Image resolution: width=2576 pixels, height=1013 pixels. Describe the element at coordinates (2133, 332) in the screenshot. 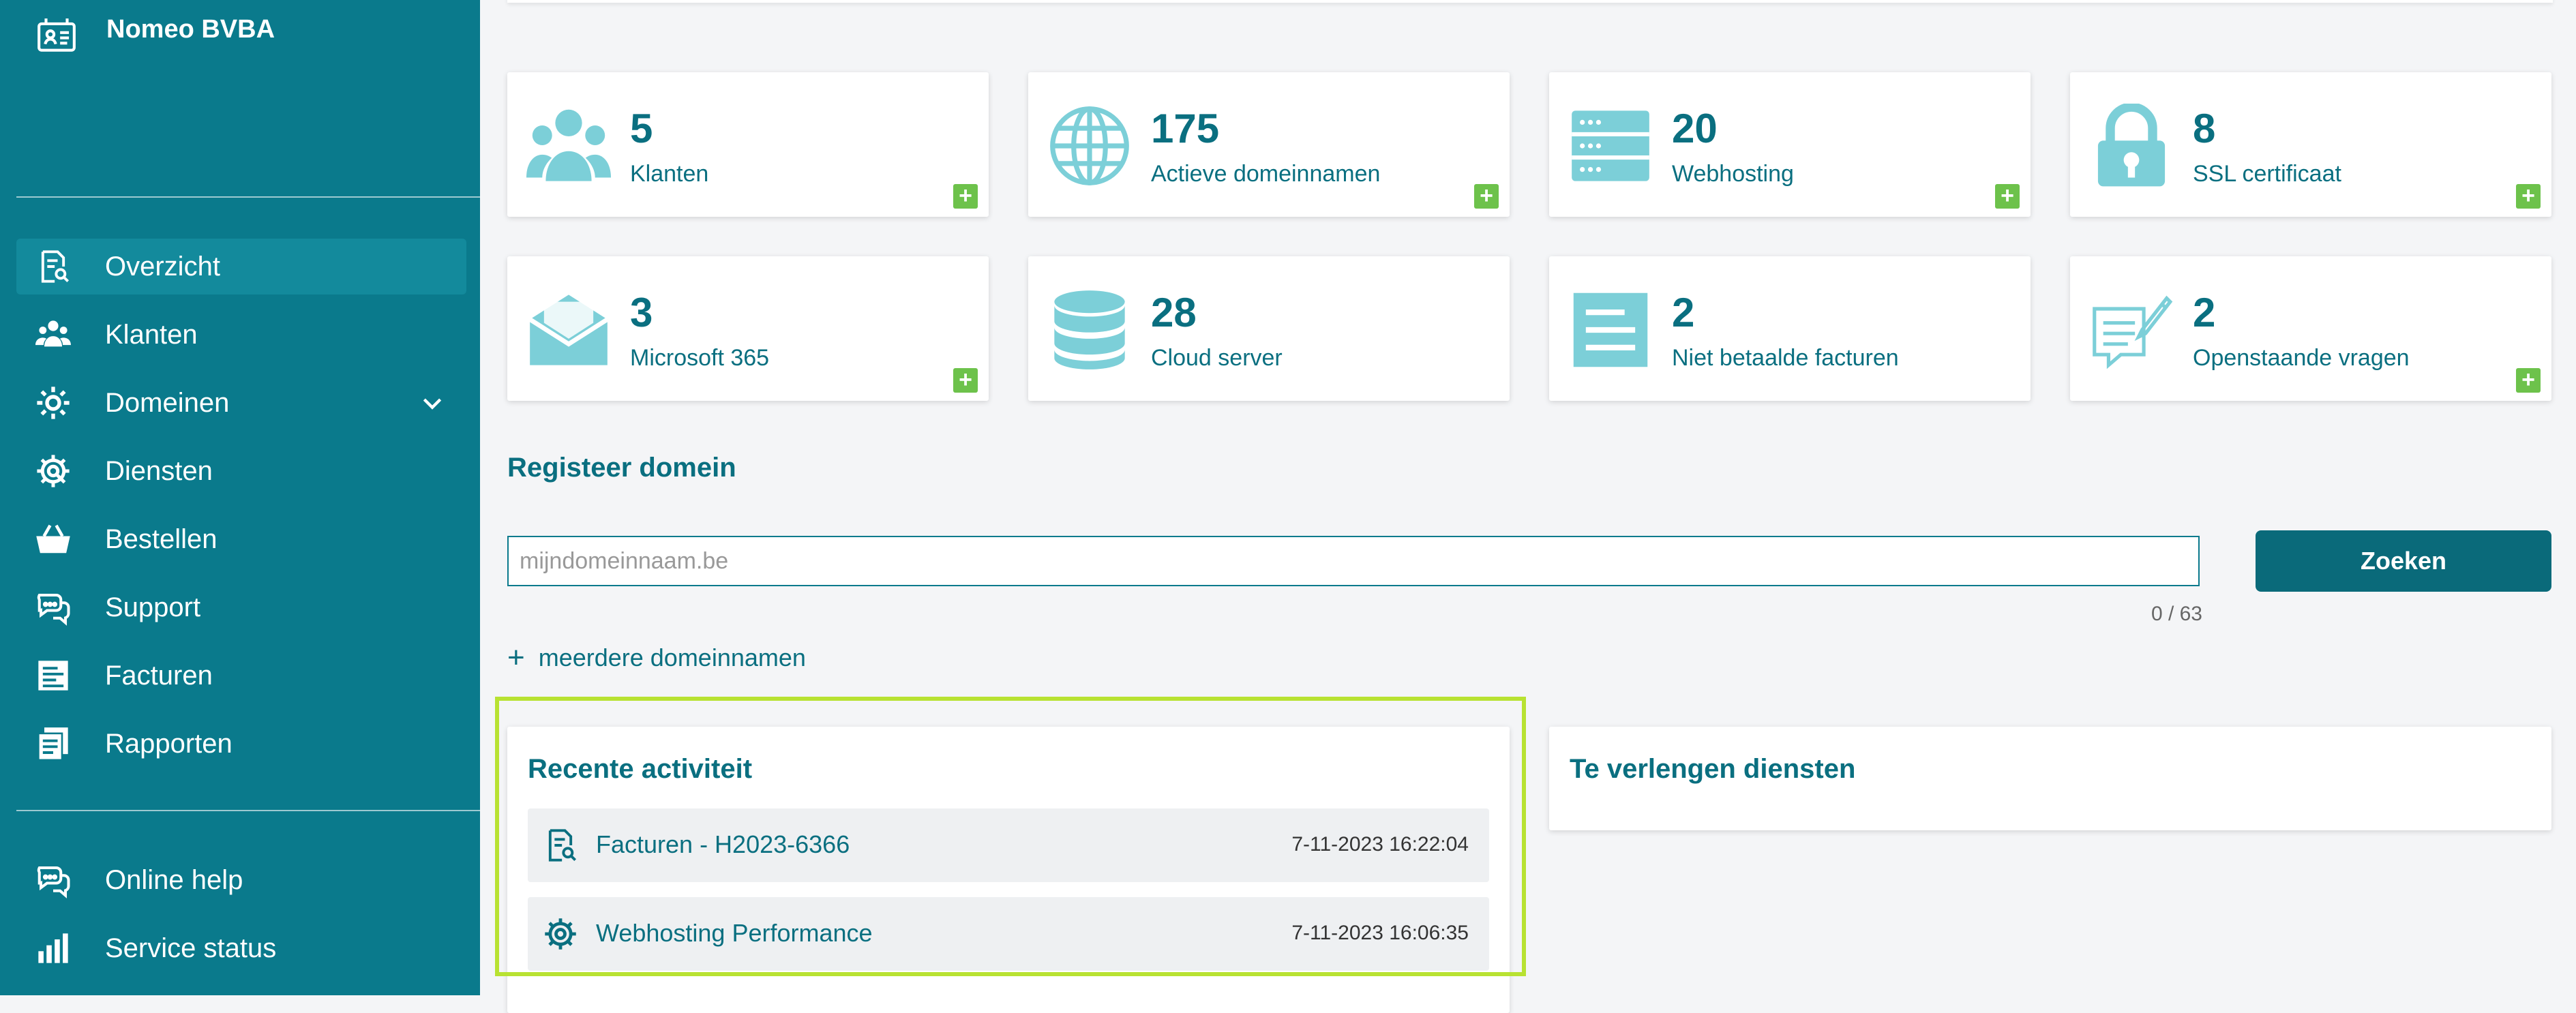

I see `chat-form-icon` at that location.